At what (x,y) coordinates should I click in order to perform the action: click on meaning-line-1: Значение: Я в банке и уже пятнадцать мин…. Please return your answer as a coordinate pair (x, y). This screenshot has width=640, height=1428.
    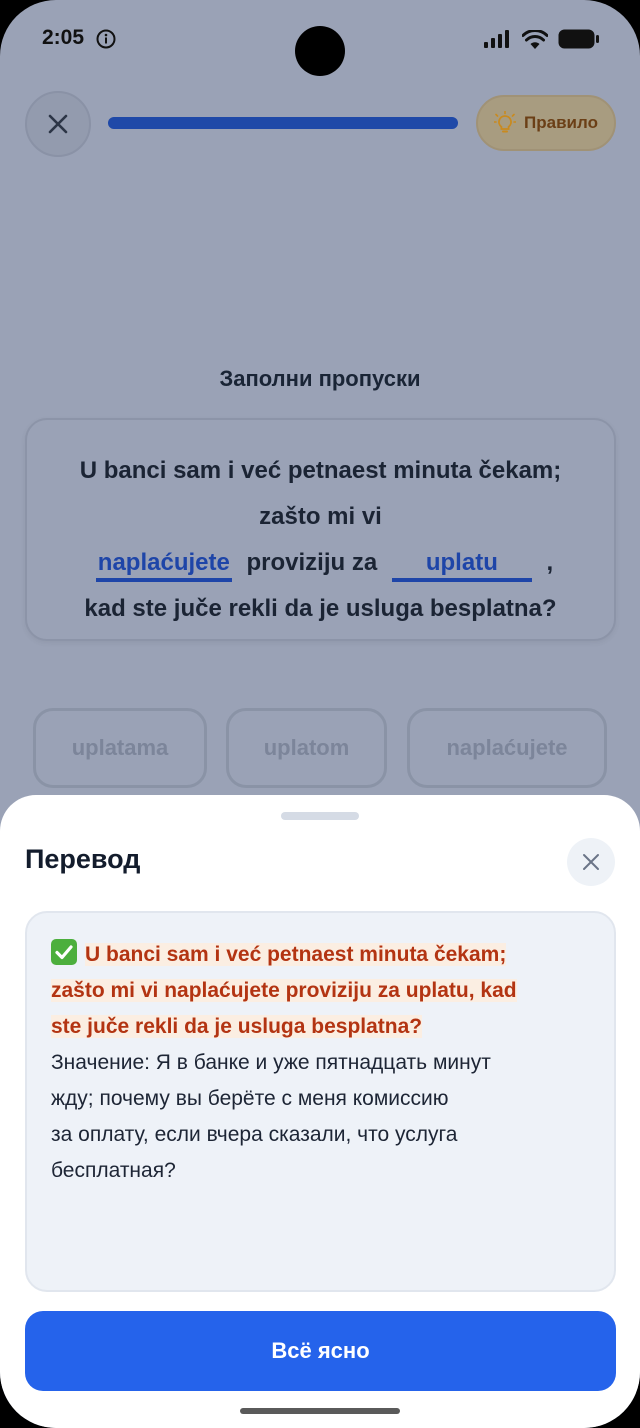
    Looking at the image, I should click on (271, 1062).